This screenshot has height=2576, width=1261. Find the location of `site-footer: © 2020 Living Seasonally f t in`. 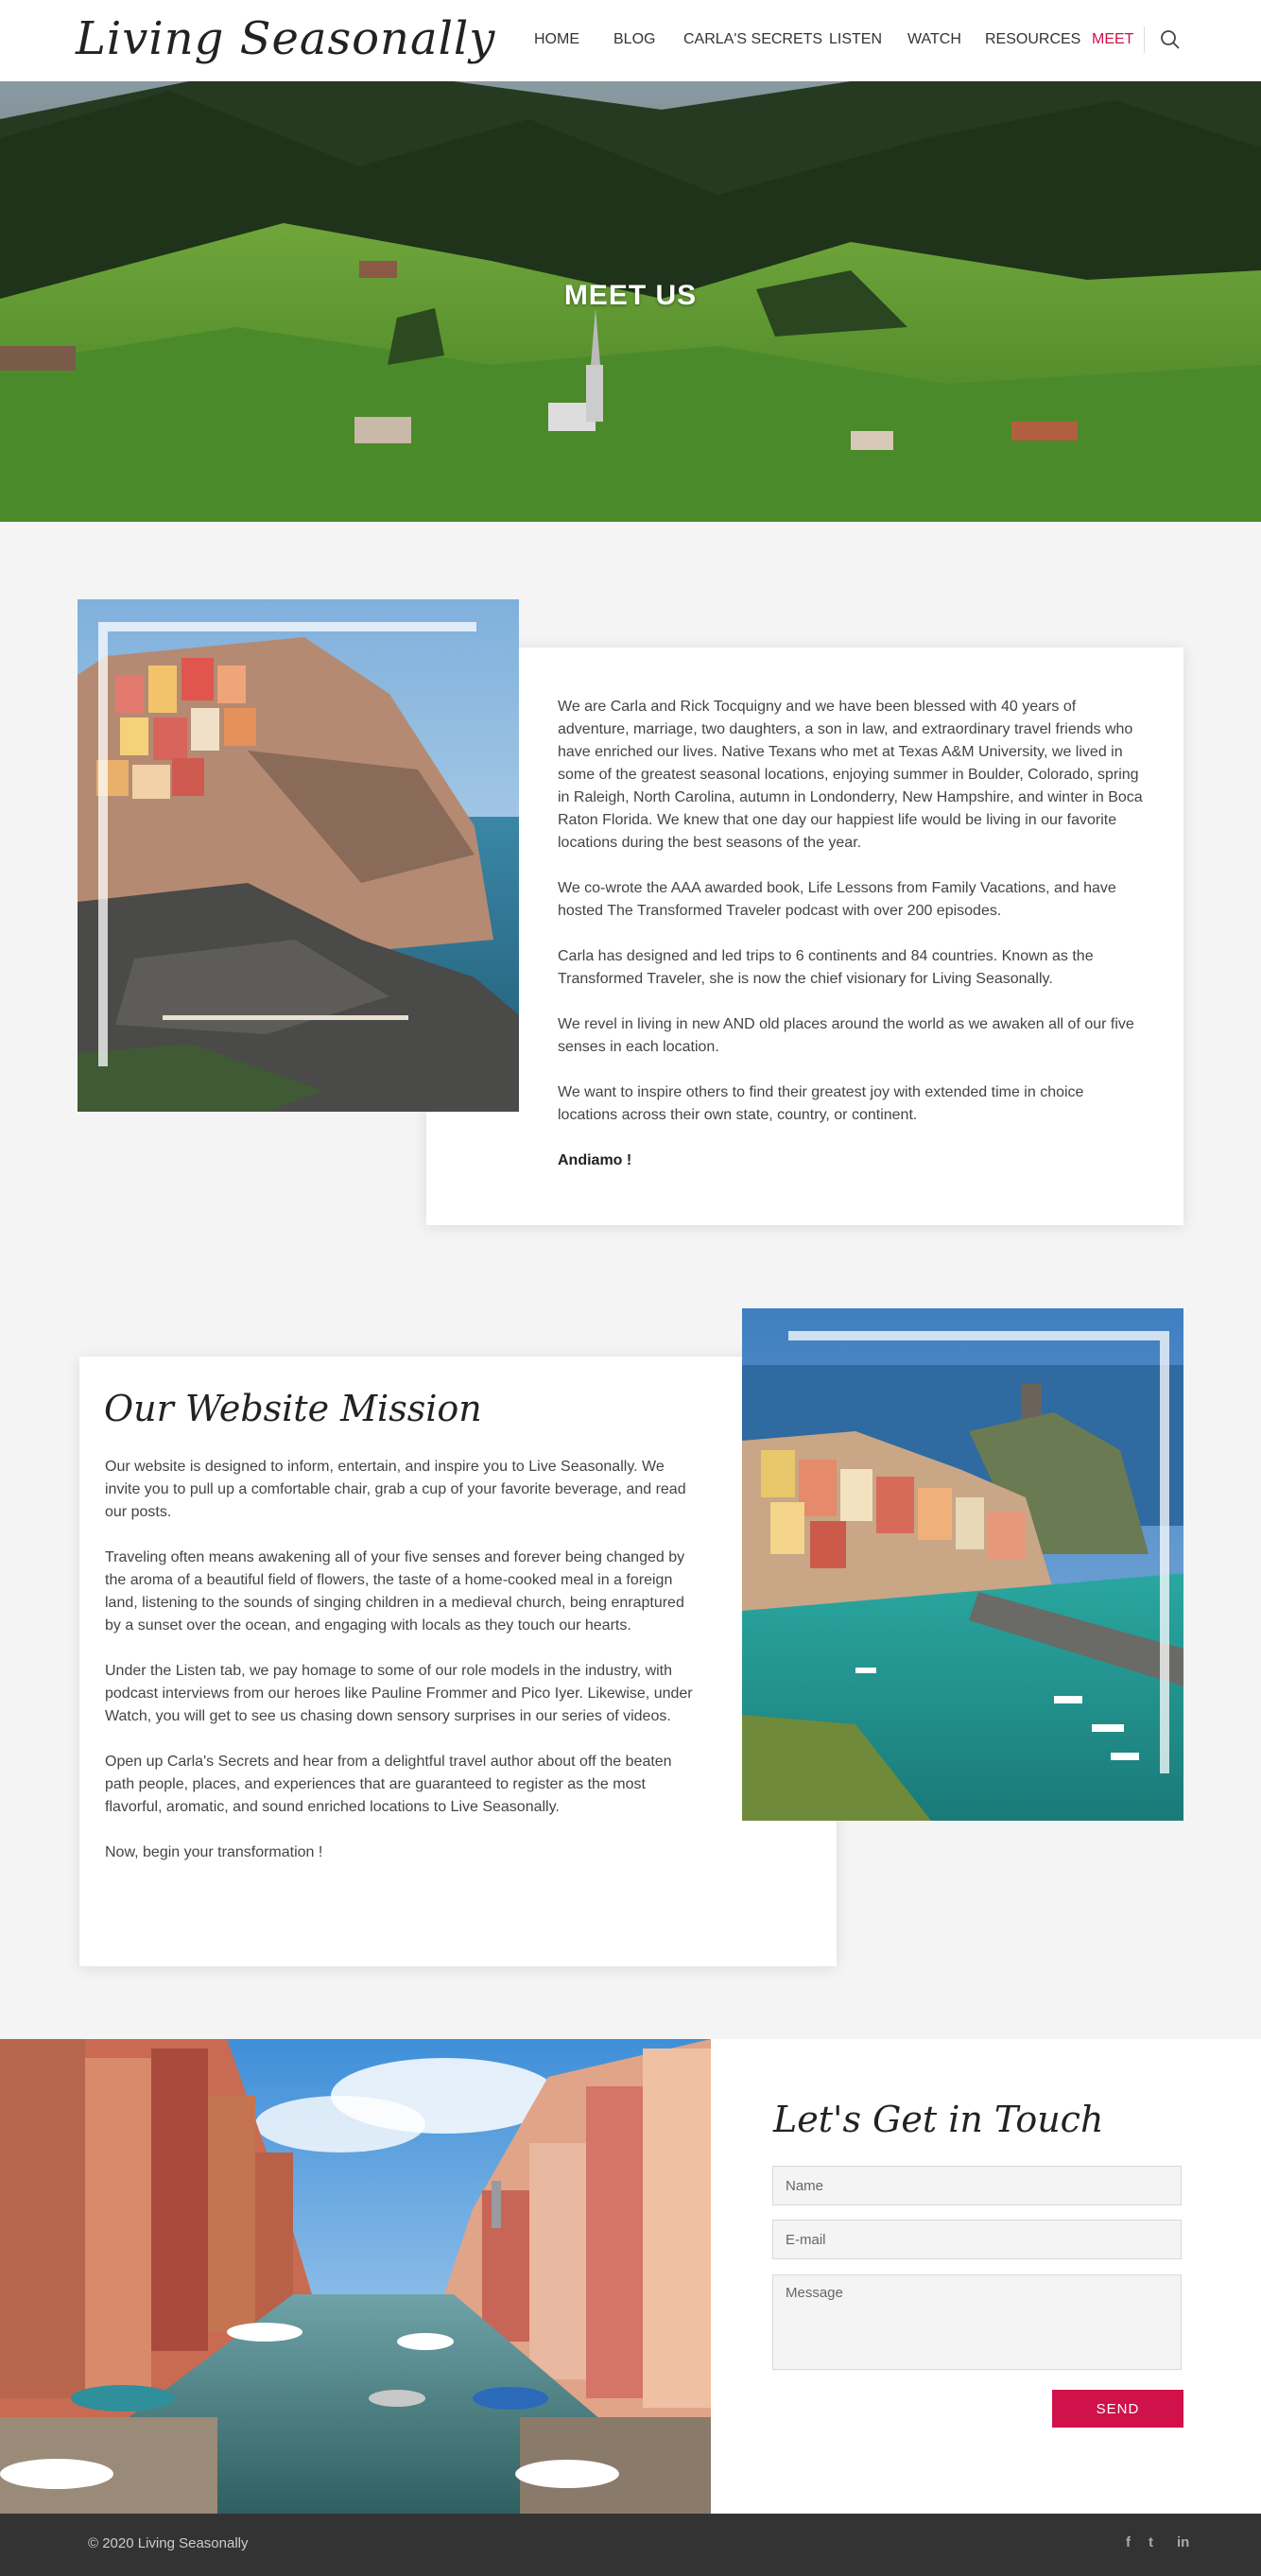

site-footer: © 2020 Living Seasonally f t in is located at coordinates (630, 2545).